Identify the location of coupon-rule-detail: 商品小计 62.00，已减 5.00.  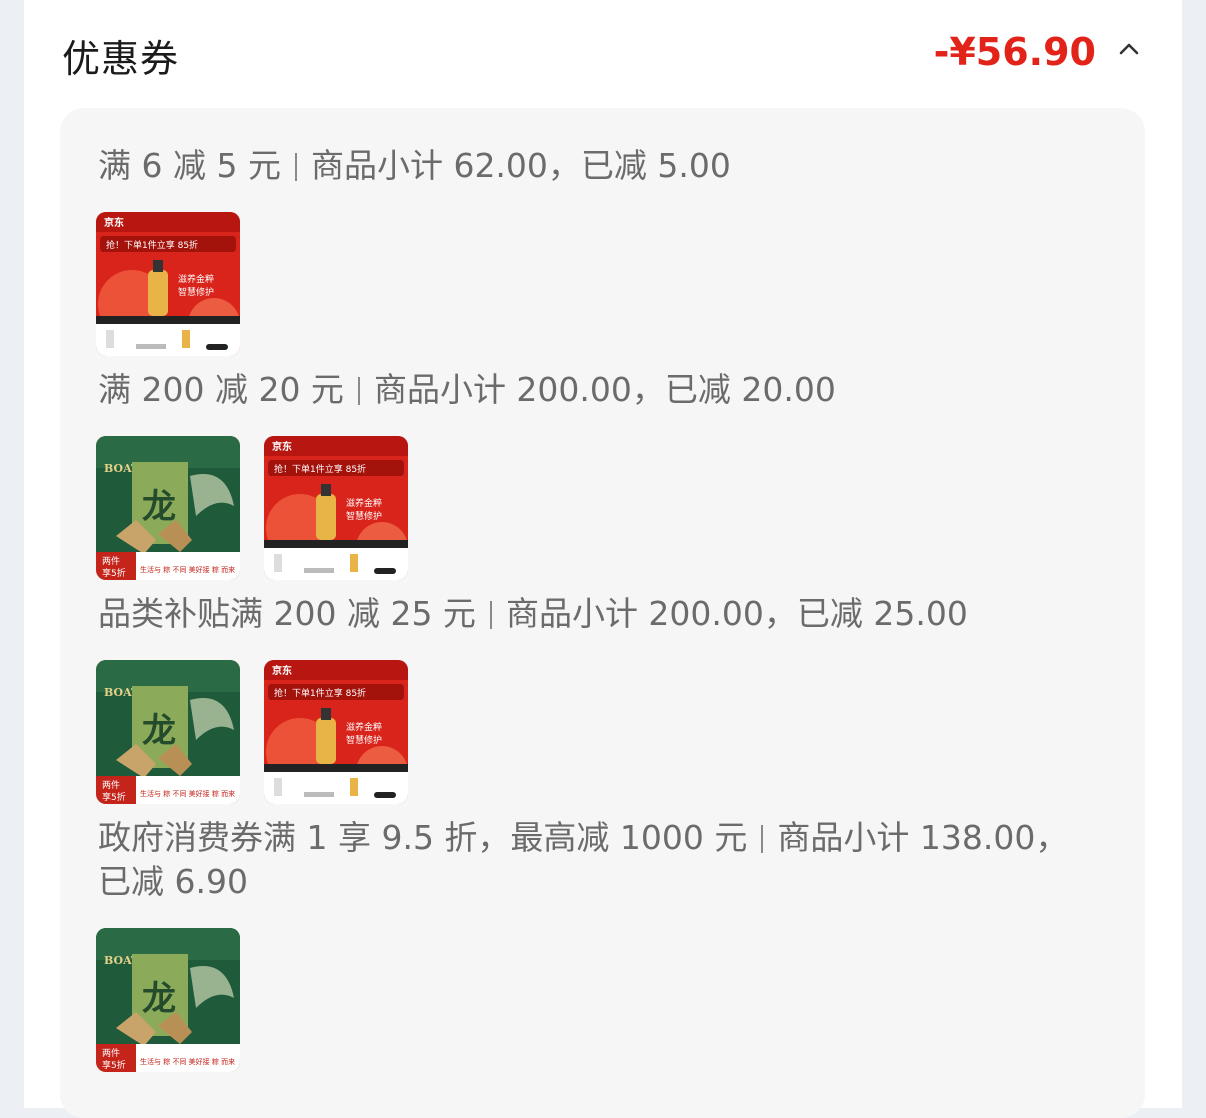
(520, 165).